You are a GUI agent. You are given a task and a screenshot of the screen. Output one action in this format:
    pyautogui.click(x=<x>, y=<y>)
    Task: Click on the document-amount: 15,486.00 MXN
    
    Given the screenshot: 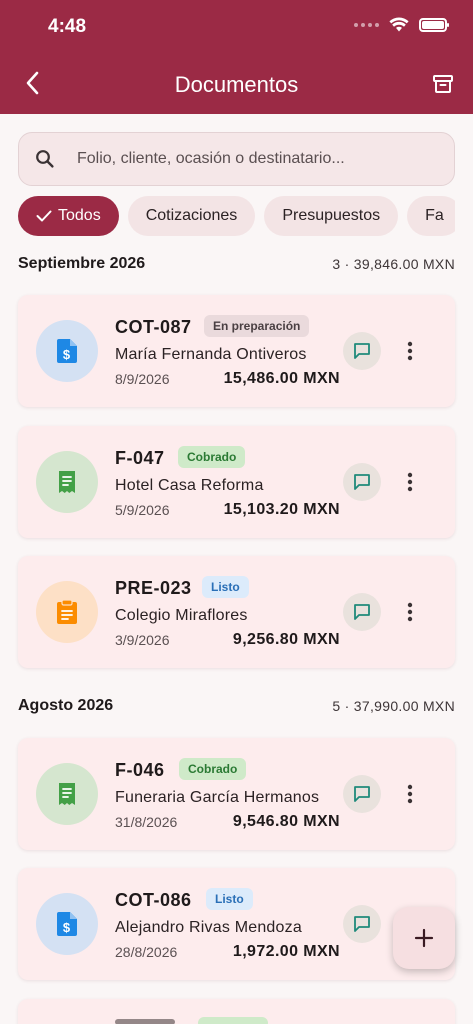 What is the action you would take?
    pyautogui.click(x=281, y=378)
    